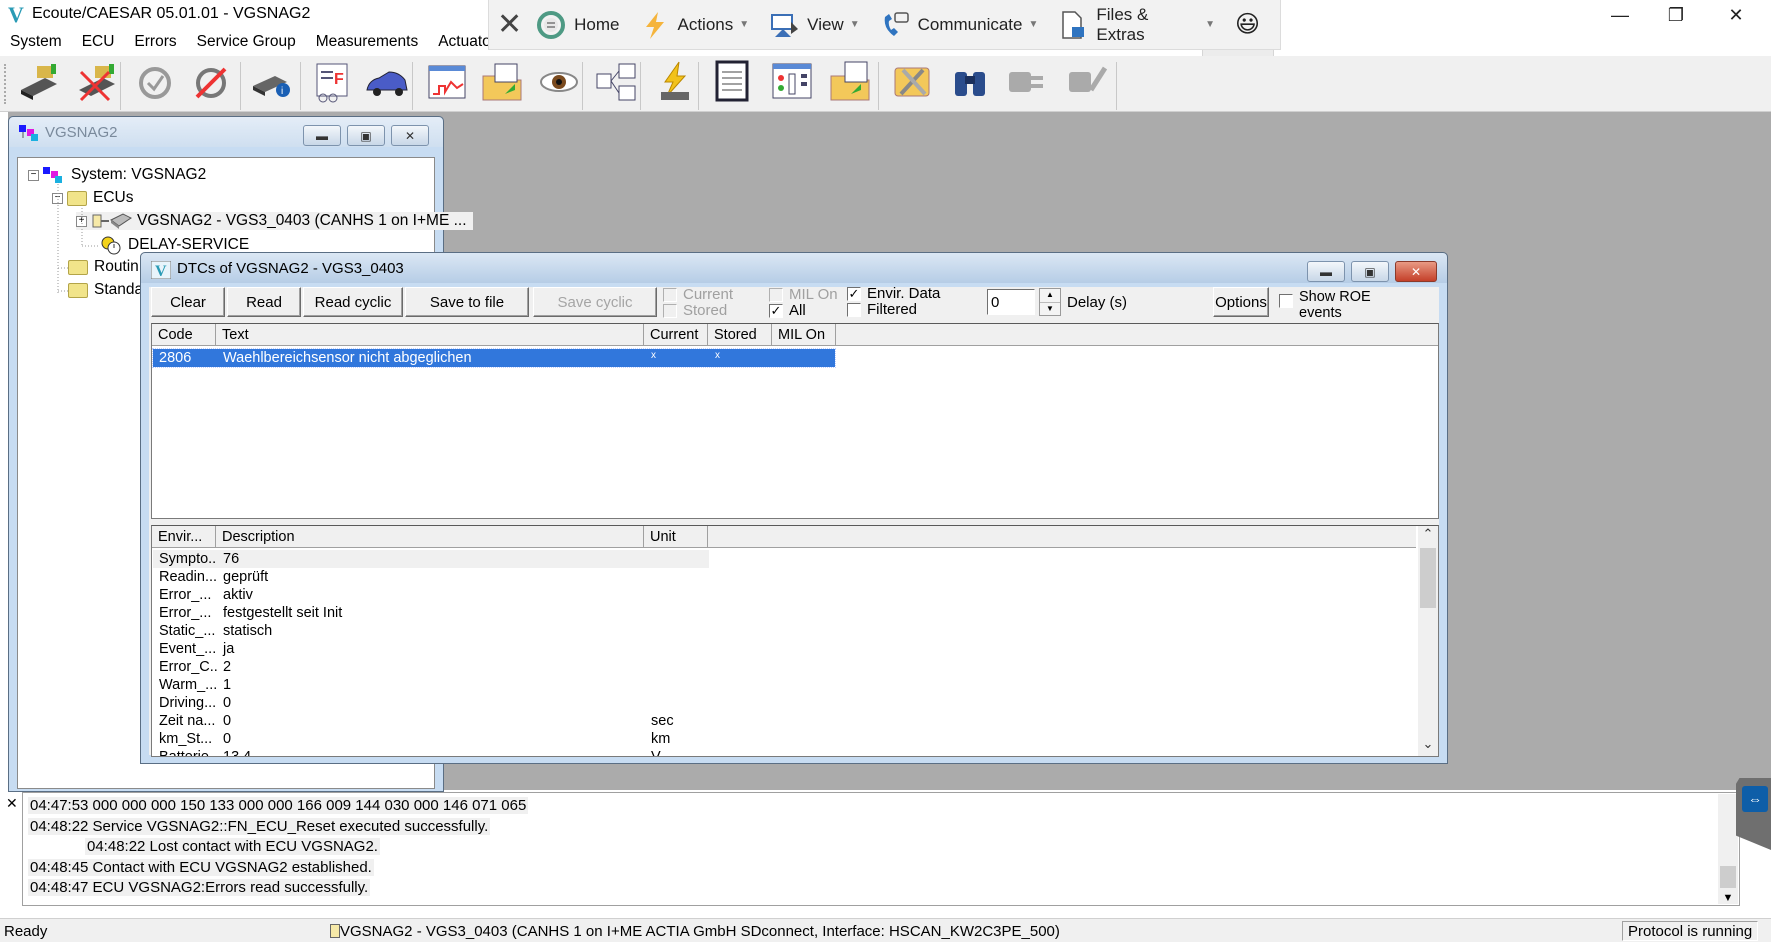 The image size is (1771, 942). Describe the element at coordinates (1050, 308) in the screenshot. I see `spin-down-icon: ▼` at that location.